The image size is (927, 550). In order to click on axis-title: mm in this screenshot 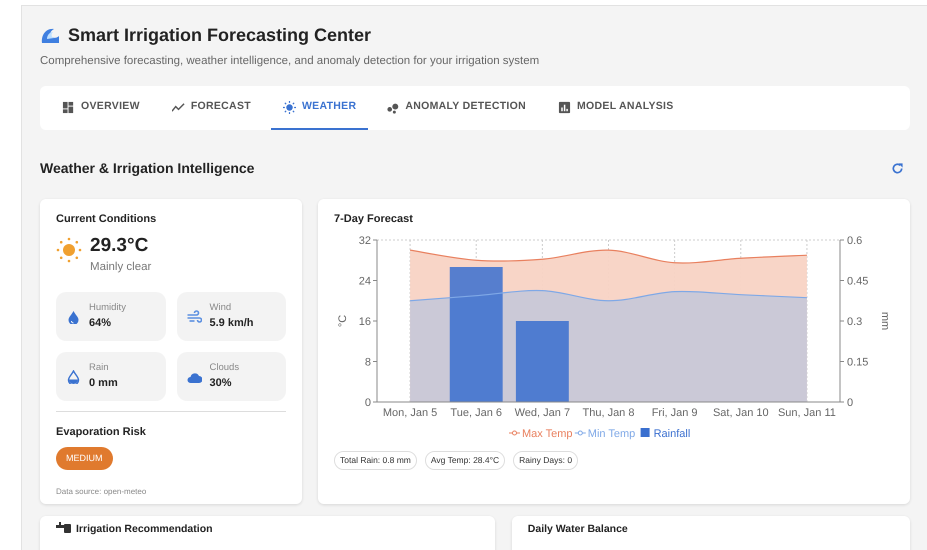, I will do `click(885, 321)`.